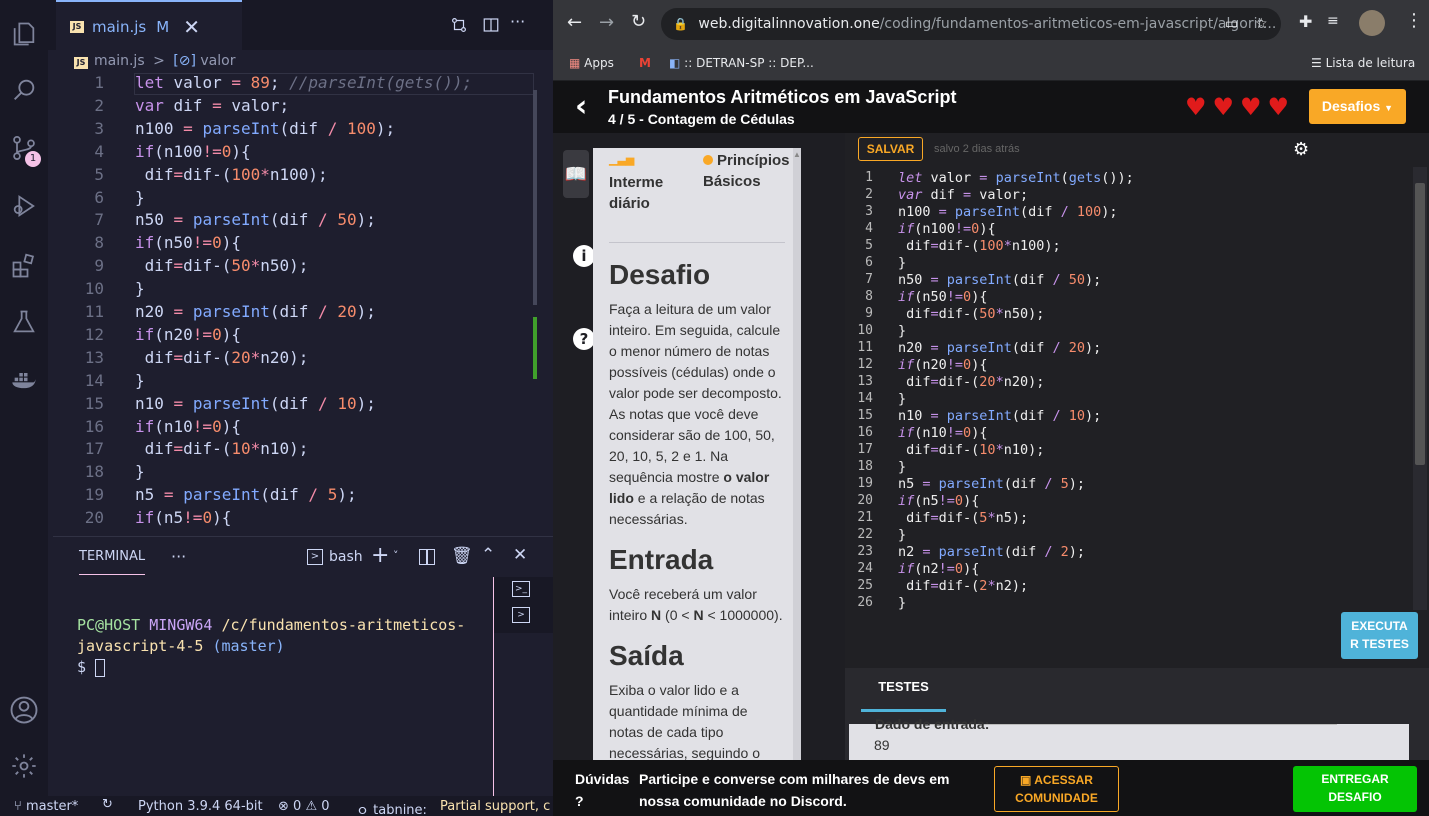 Image resolution: width=1429 pixels, height=816 pixels. Describe the element at coordinates (427, 557) in the screenshot. I see `split-terminal-icon` at that location.